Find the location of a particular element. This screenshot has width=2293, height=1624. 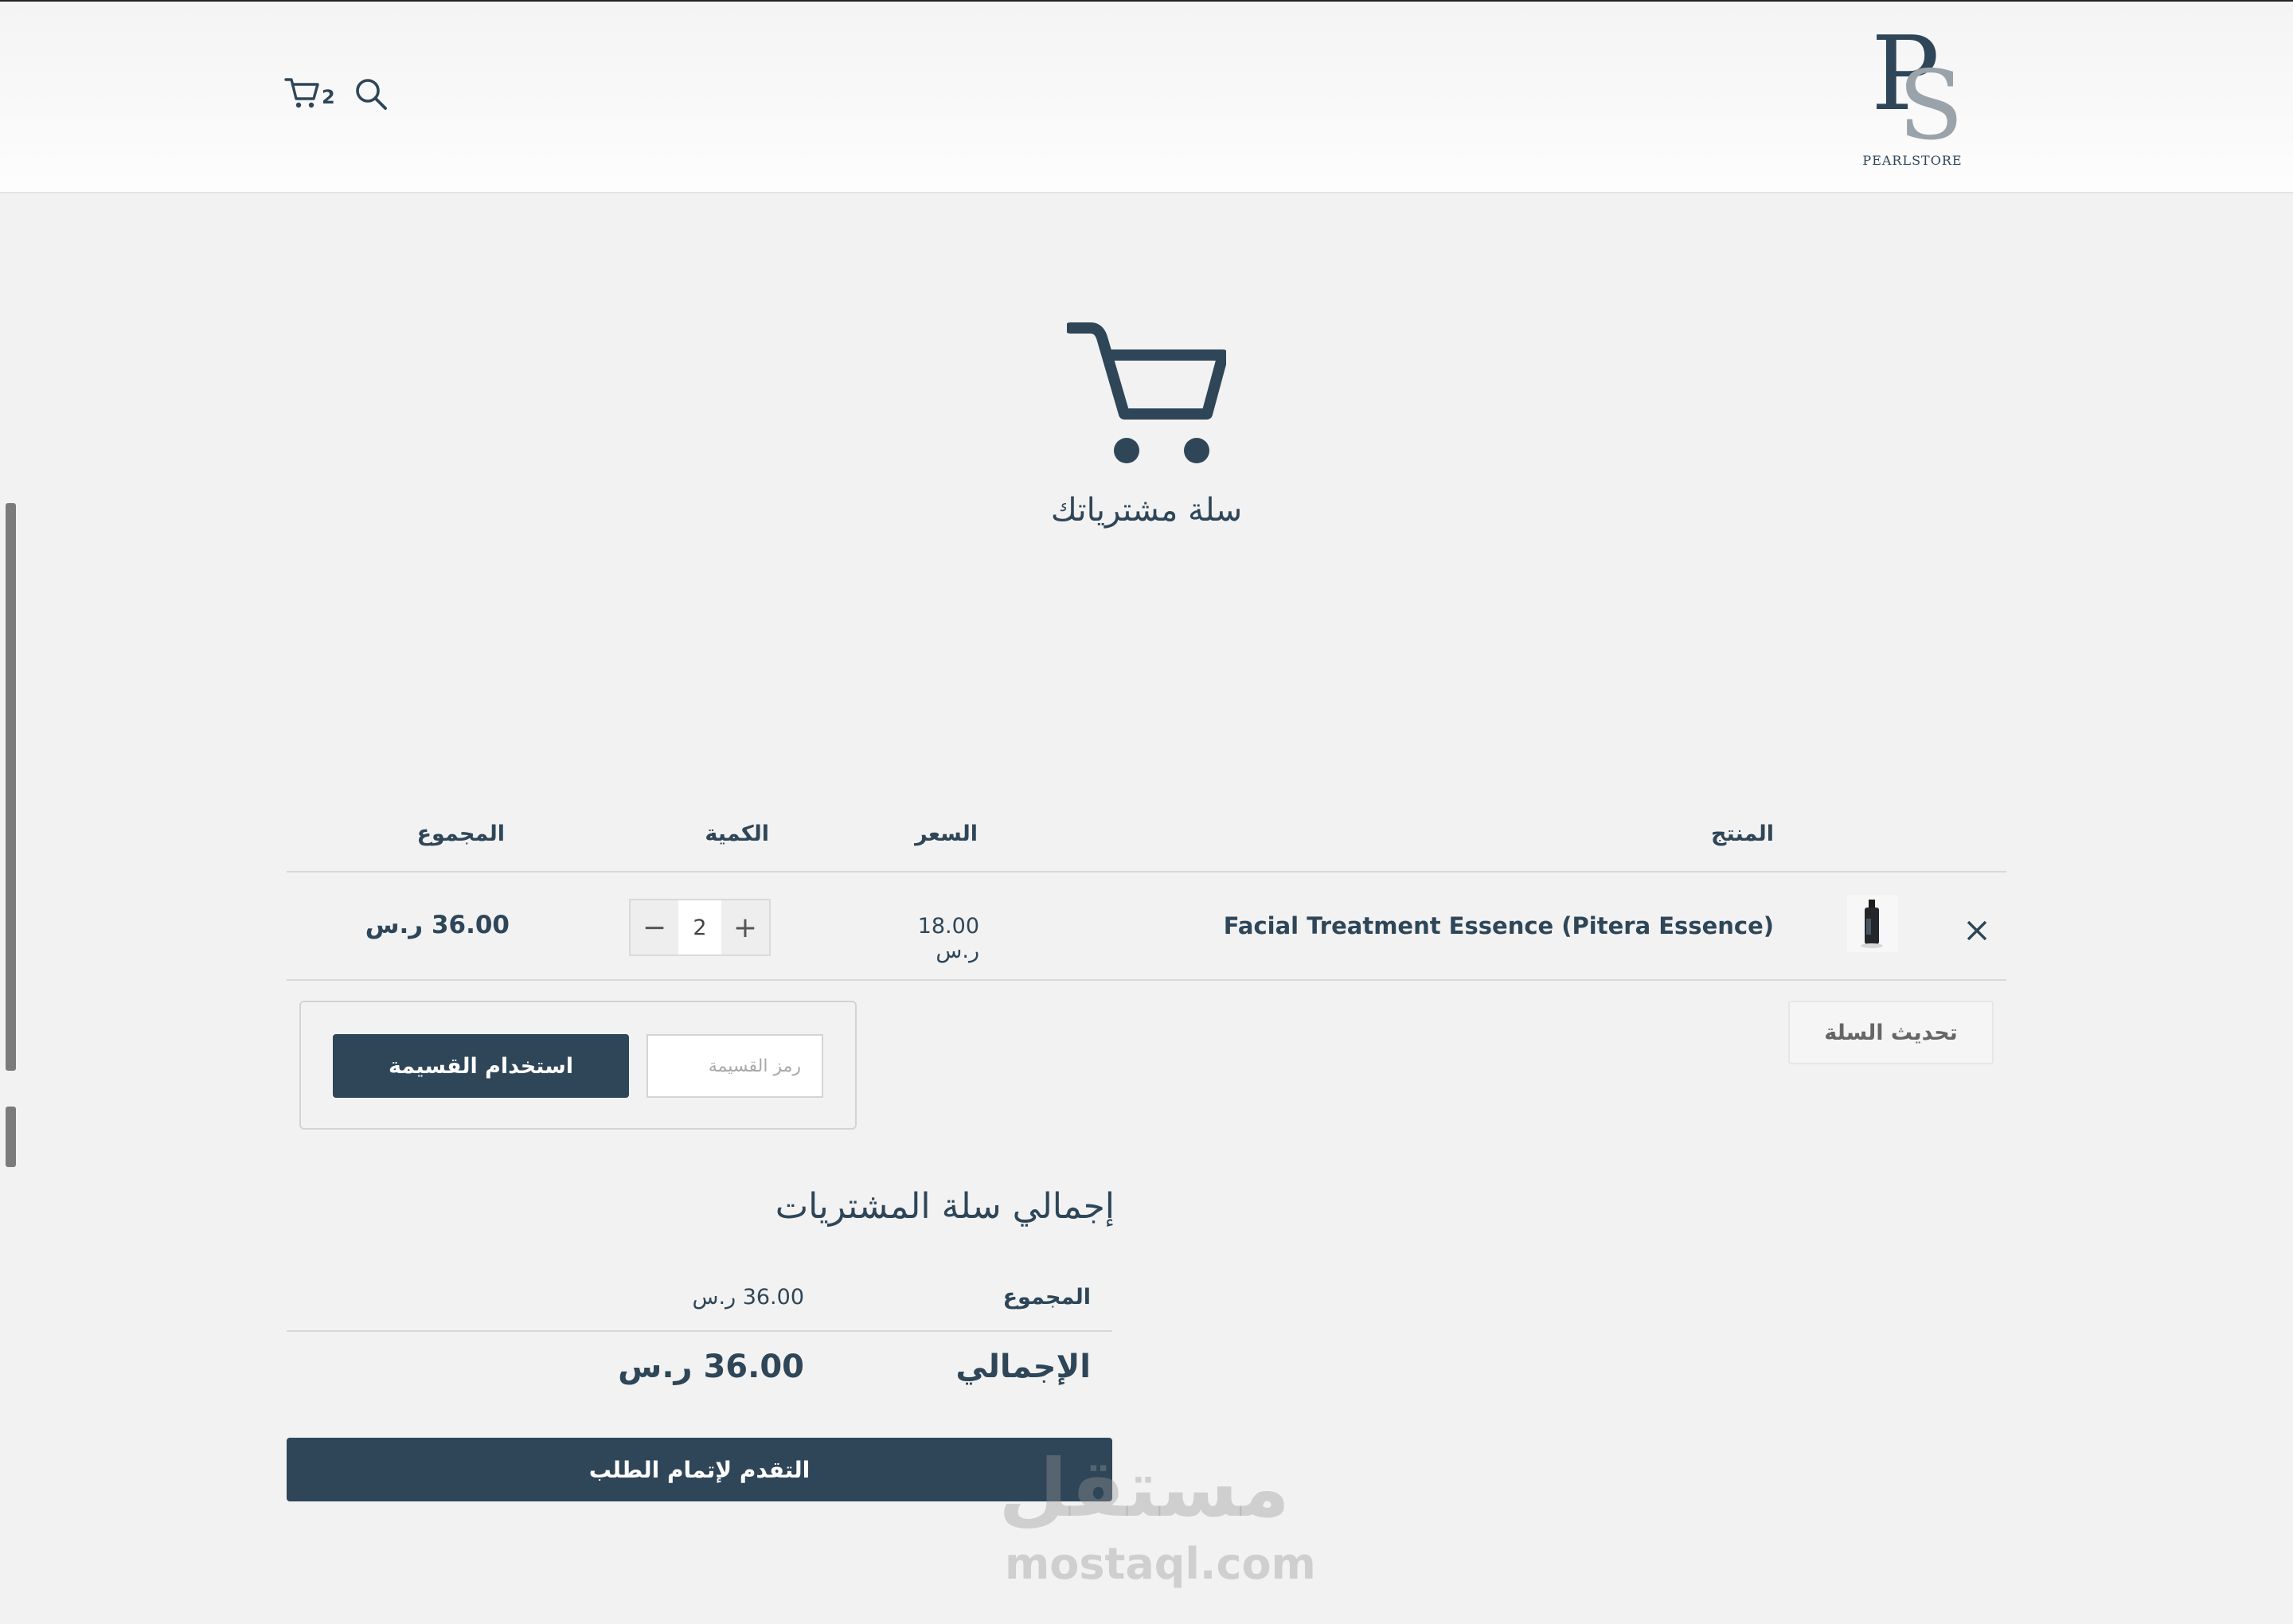

store-logo: P S PEARLSTORE is located at coordinates (1913, 97).